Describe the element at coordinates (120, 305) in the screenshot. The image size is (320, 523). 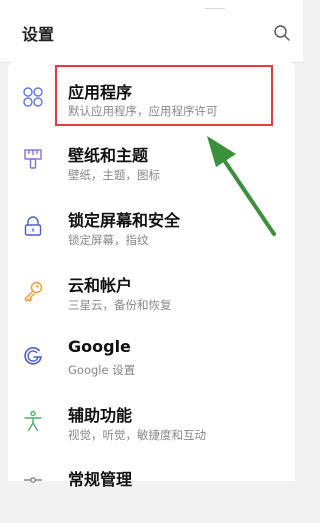
I see `settings-item-subtitle: 三星云，备份和恢复` at that location.